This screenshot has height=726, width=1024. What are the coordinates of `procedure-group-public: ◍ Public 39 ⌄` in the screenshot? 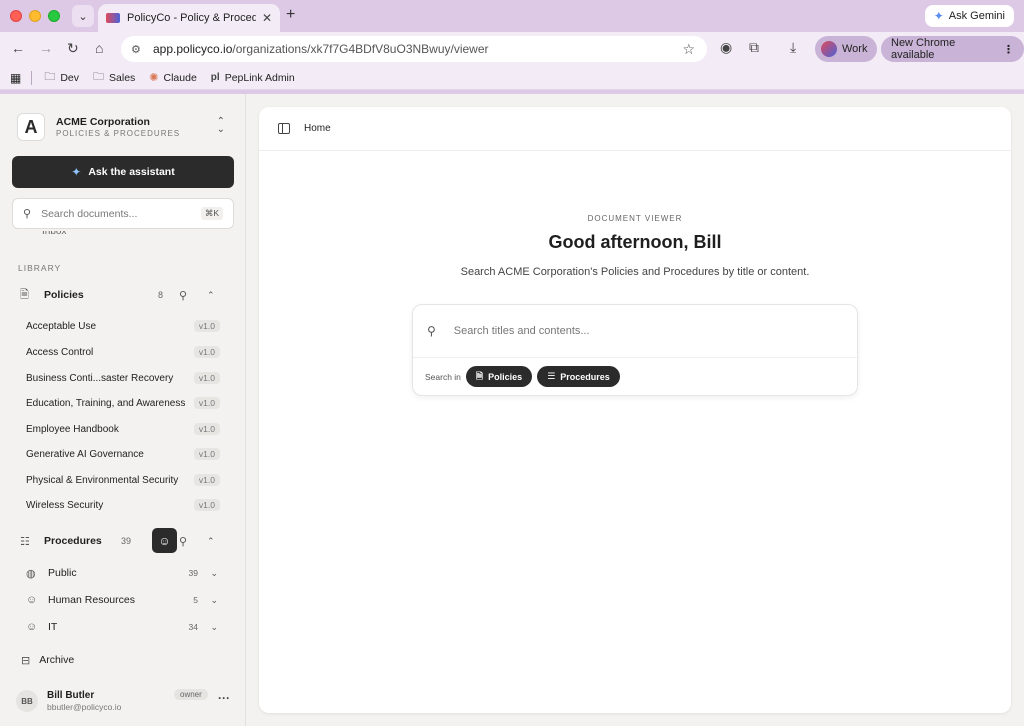 It's located at (123, 573).